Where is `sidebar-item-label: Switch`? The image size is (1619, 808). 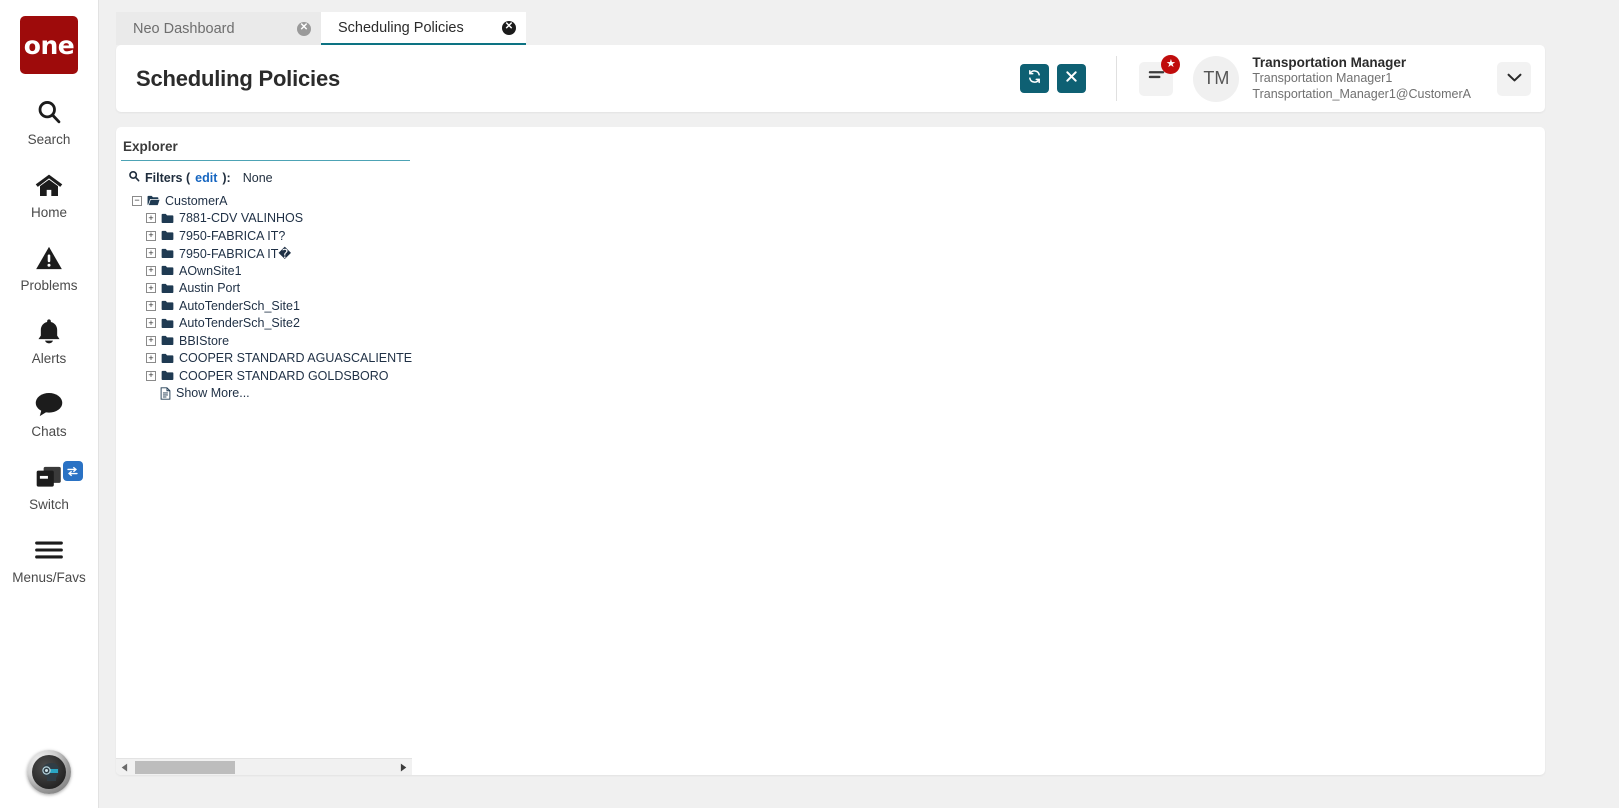 sidebar-item-label: Switch is located at coordinates (49, 504).